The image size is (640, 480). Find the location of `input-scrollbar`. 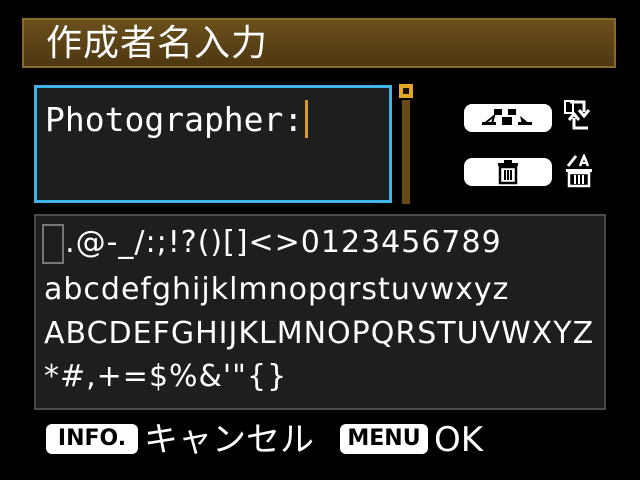

input-scrollbar is located at coordinates (406, 152).